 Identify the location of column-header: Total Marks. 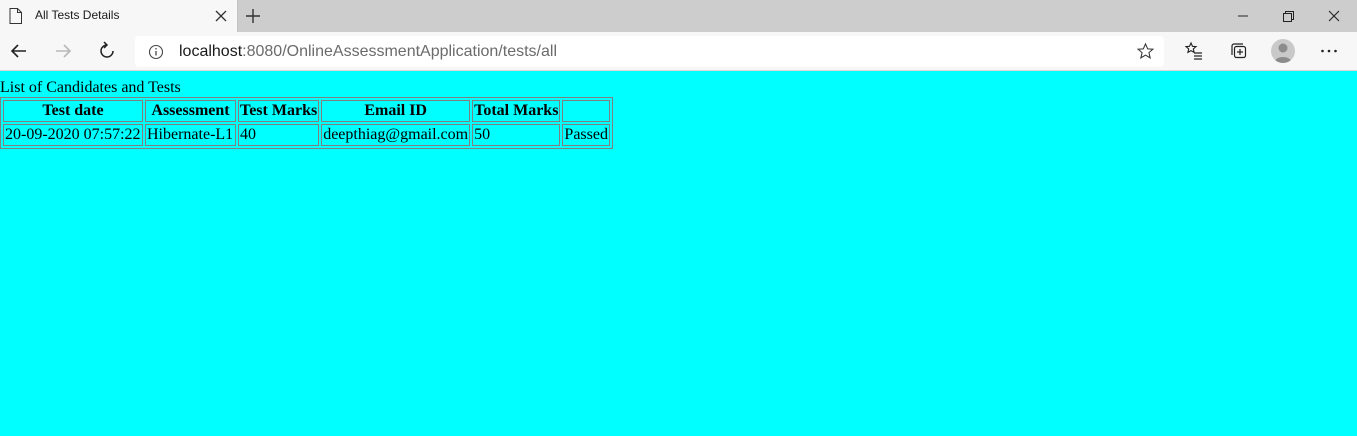
(516, 111).